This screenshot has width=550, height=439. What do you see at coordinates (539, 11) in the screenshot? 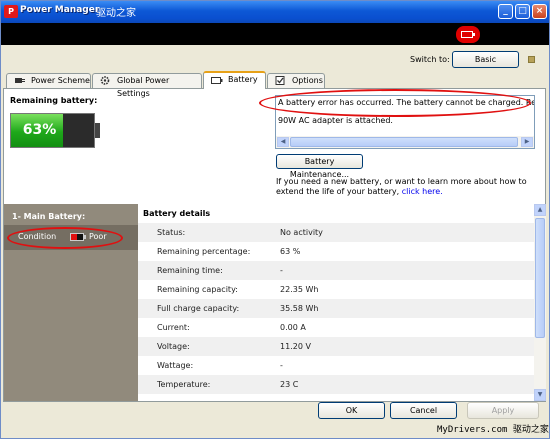
I see `close-icon: ×` at bounding box center [539, 11].